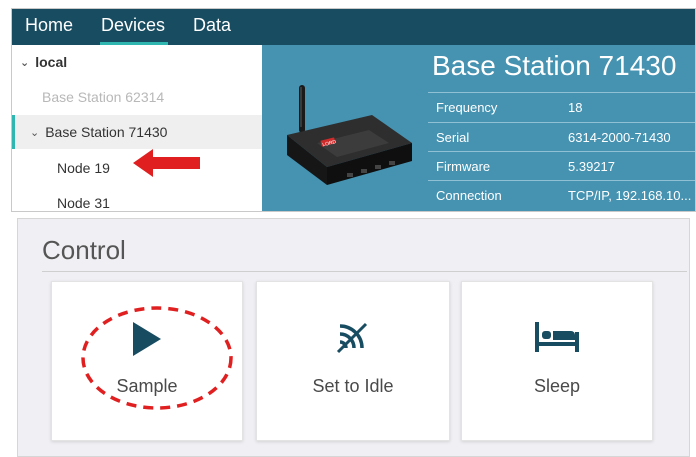  What do you see at coordinates (83, 168) in the screenshot?
I see `tree-item-label: Node 19` at bounding box center [83, 168].